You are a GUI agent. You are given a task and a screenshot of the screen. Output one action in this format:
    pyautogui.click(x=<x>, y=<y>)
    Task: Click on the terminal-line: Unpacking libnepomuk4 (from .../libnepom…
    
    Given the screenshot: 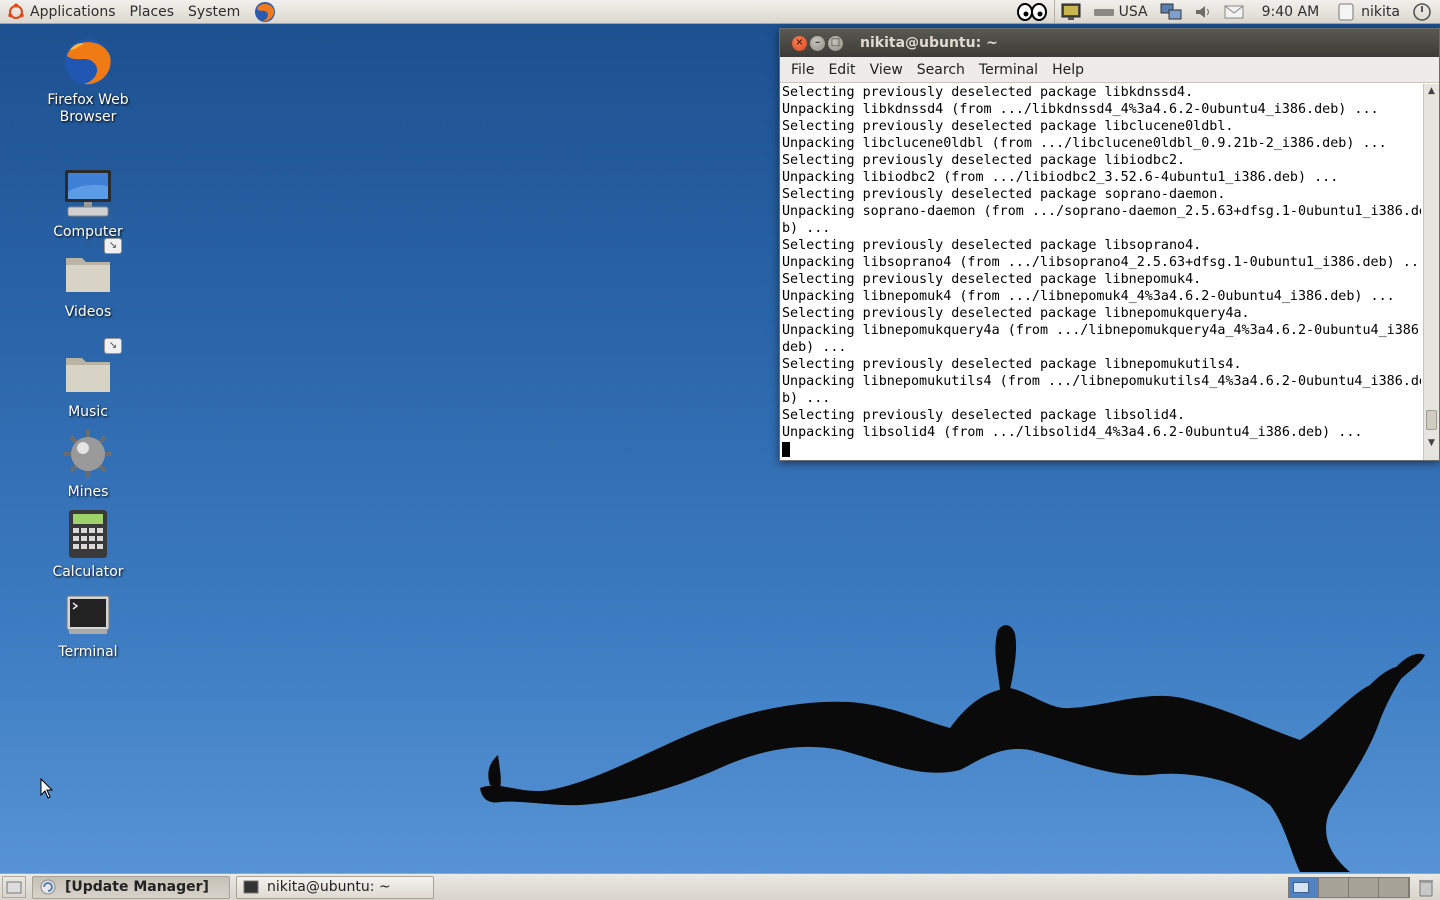 What is the action you would take?
    pyautogui.click(x=1088, y=296)
    